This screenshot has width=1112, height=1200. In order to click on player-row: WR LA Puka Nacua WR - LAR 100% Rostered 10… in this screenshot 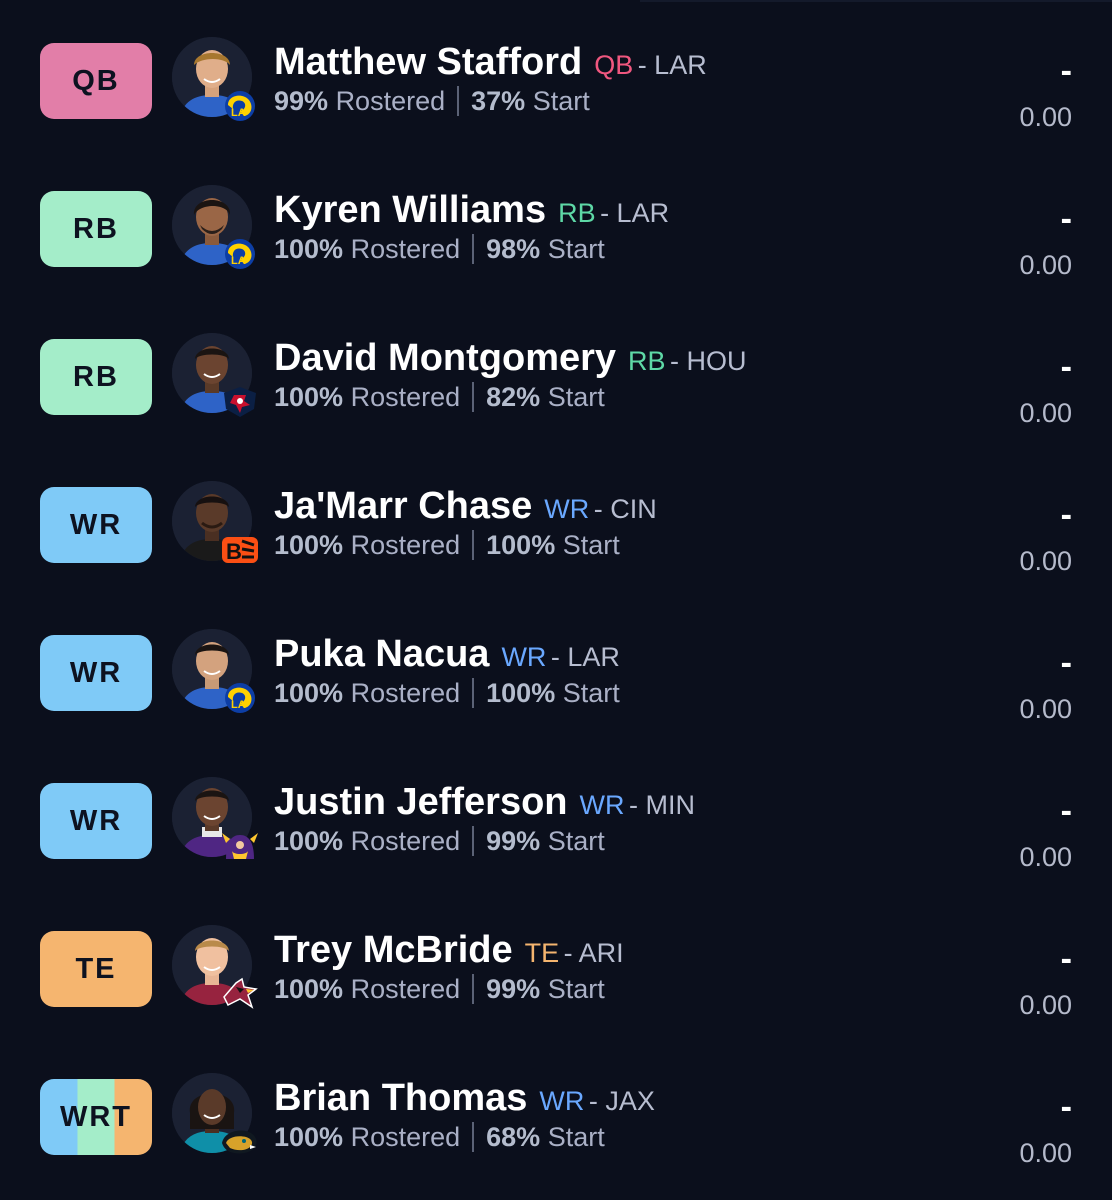, I will do `click(556, 666)`.